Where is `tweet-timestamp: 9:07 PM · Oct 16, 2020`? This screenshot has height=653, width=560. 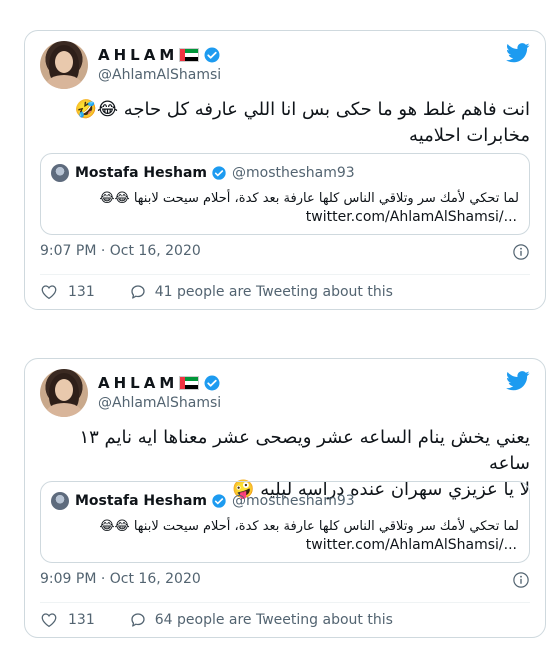 tweet-timestamp: 9:07 PM · Oct 16, 2020 is located at coordinates (120, 251).